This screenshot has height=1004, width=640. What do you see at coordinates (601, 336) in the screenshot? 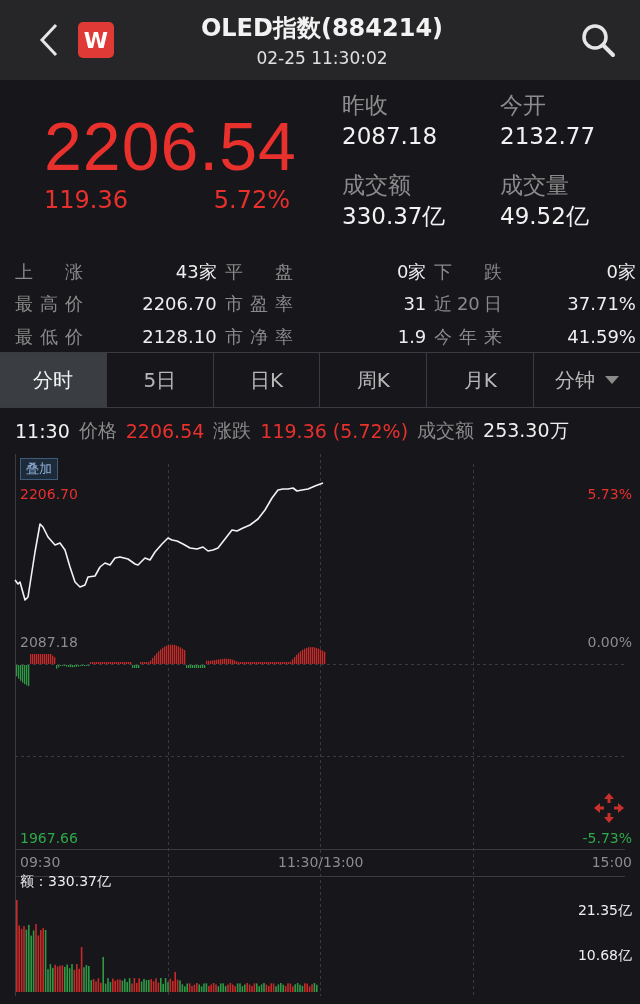
I see `stat-value: 41.59%` at bounding box center [601, 336].